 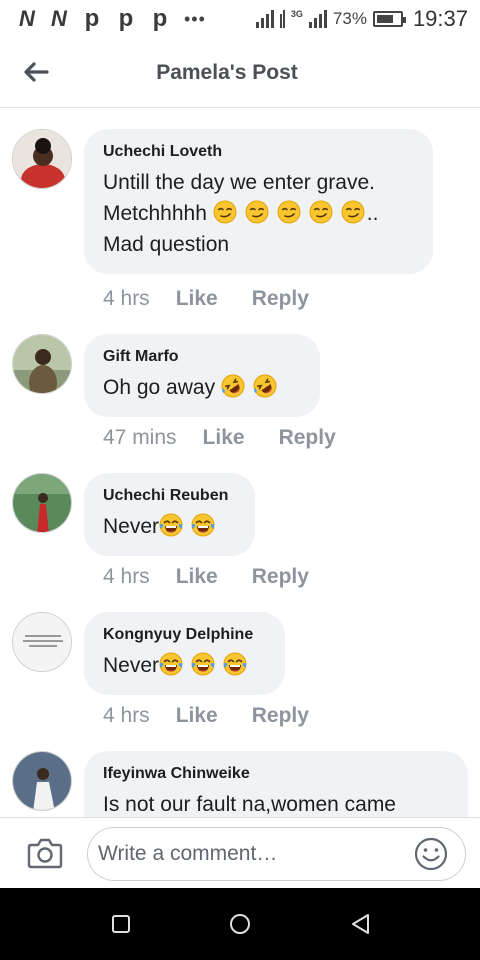 What do you see at coordinates (159, 387) in the screenshot?
I see `comment-line: Oh go away` at bounding box center [159, 387].